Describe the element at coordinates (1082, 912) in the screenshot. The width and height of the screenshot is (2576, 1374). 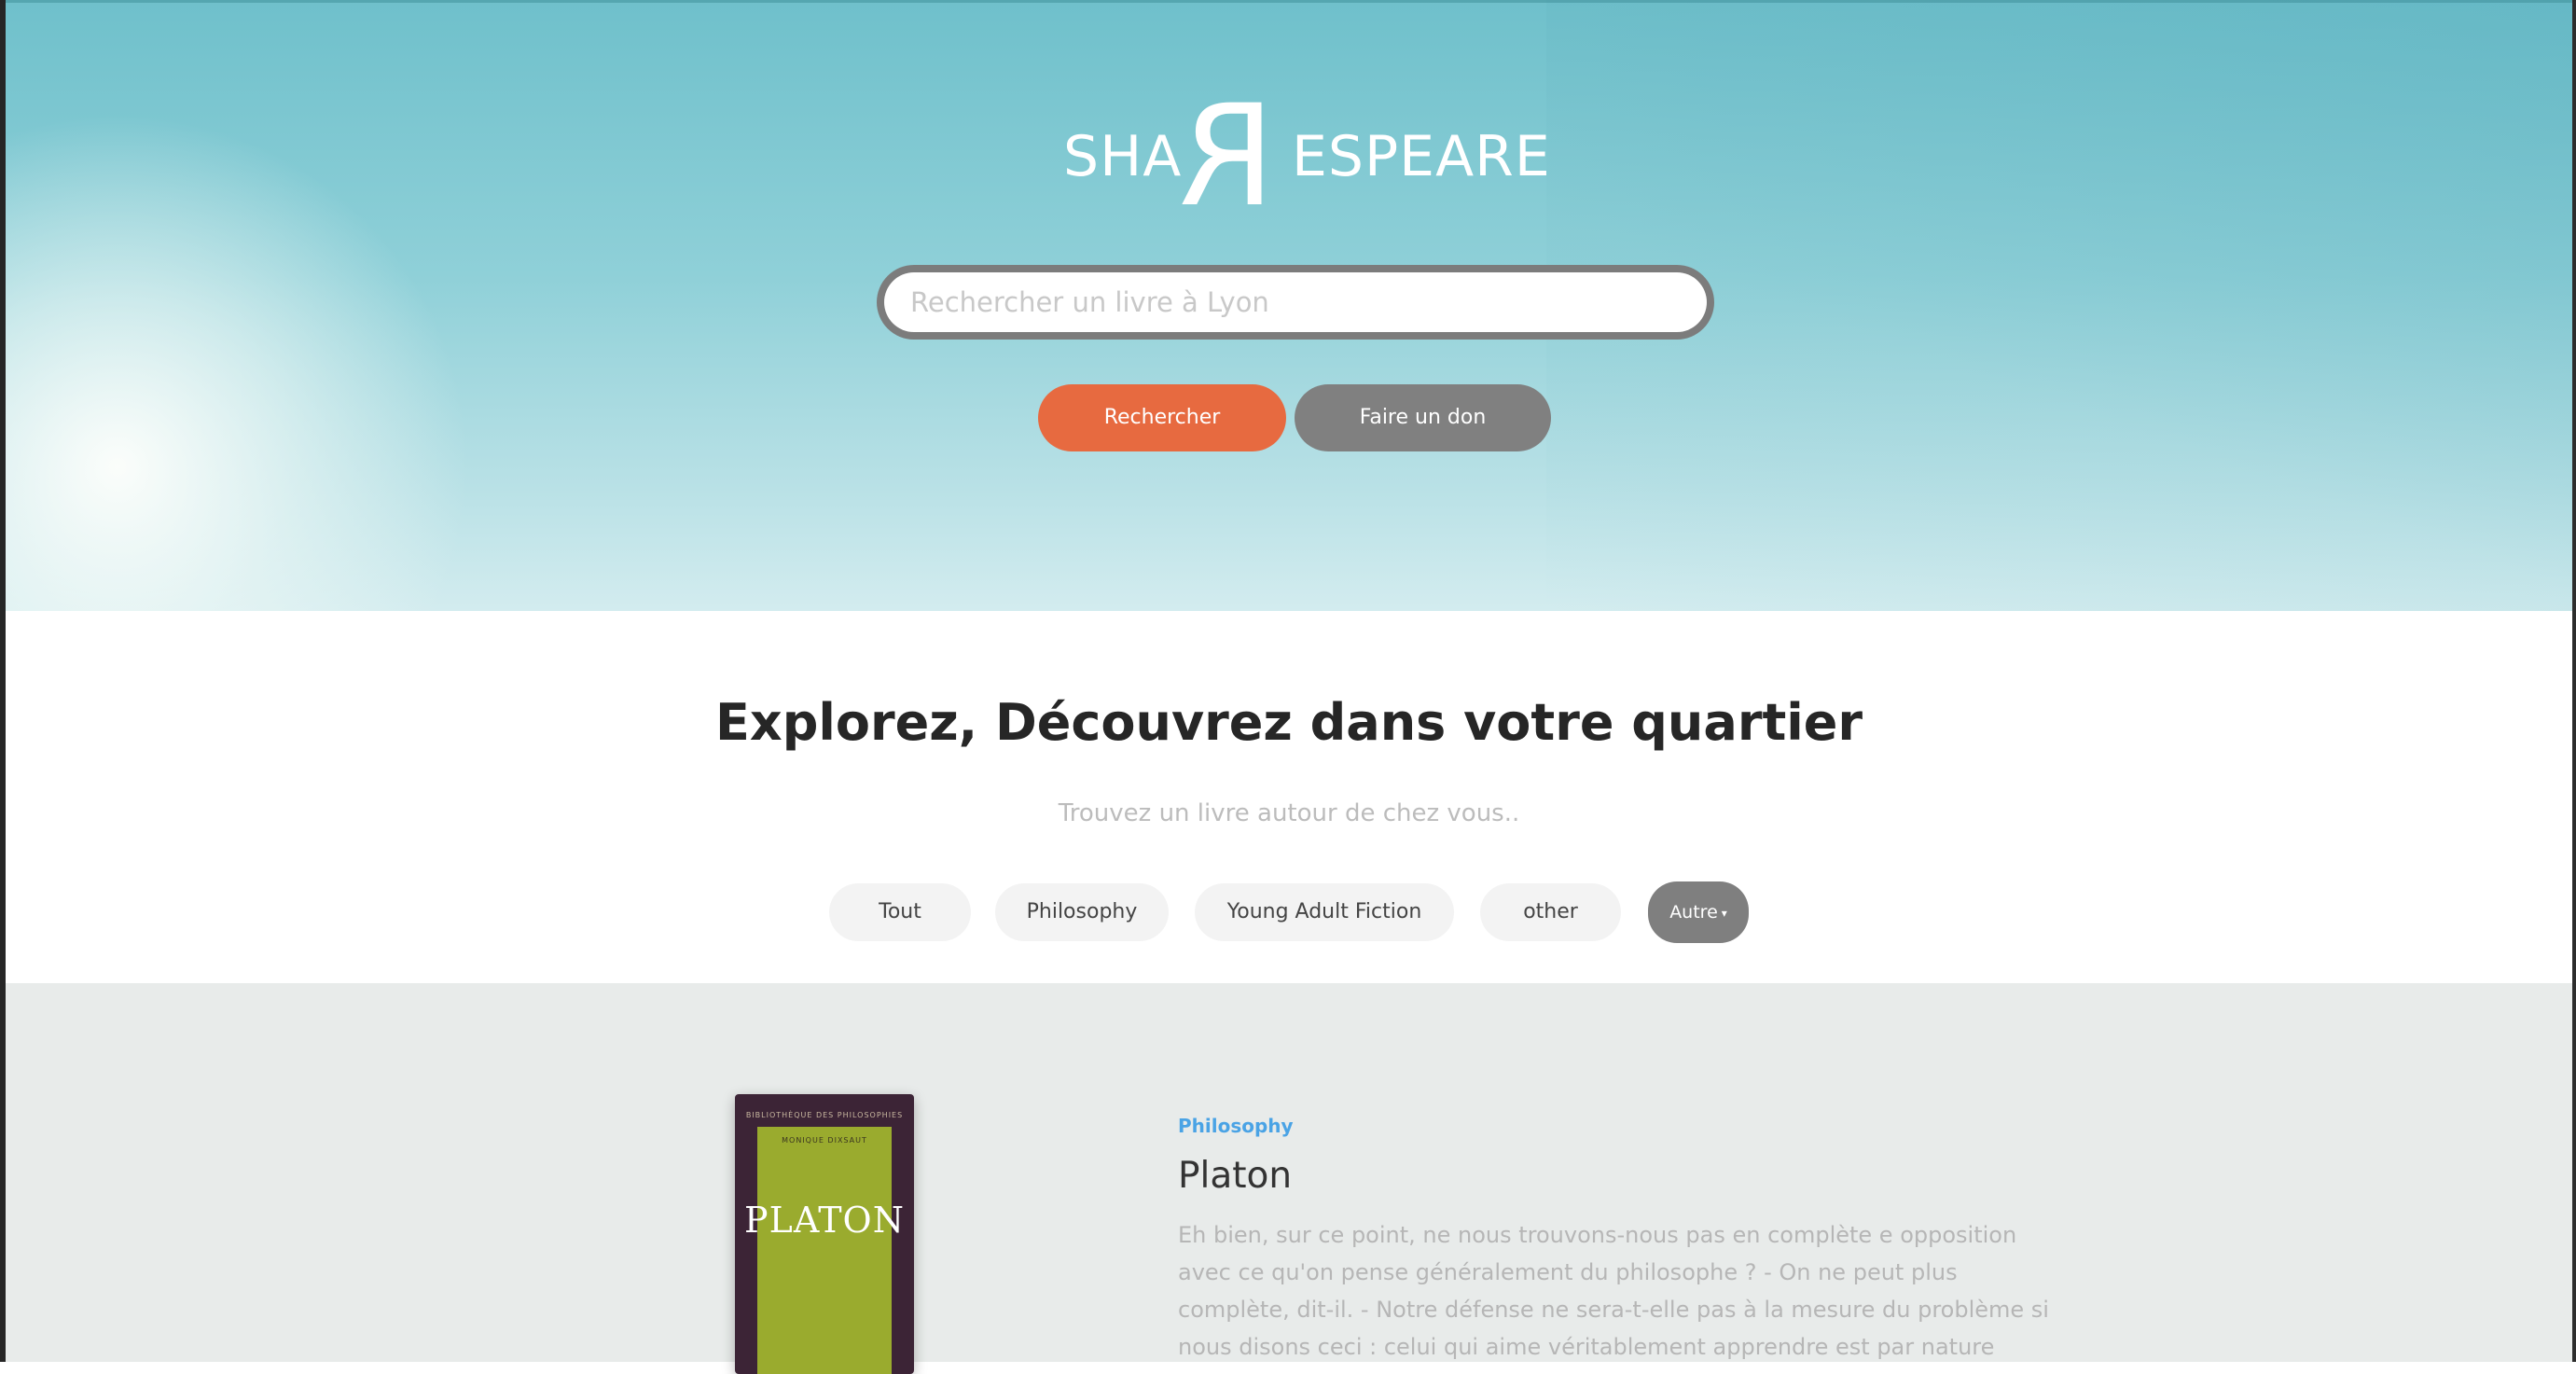
I see `filter-chip-philosophy: Philosophy` at that location.